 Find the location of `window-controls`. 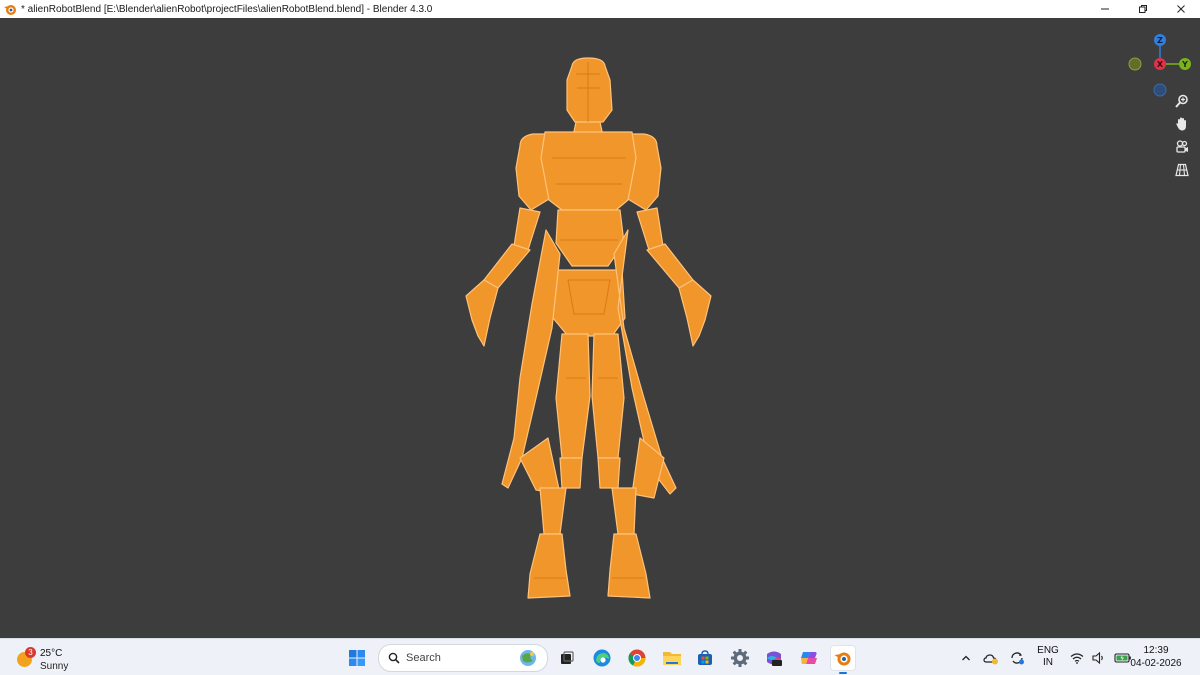

window-controls is located at coordinates (1143, 9).